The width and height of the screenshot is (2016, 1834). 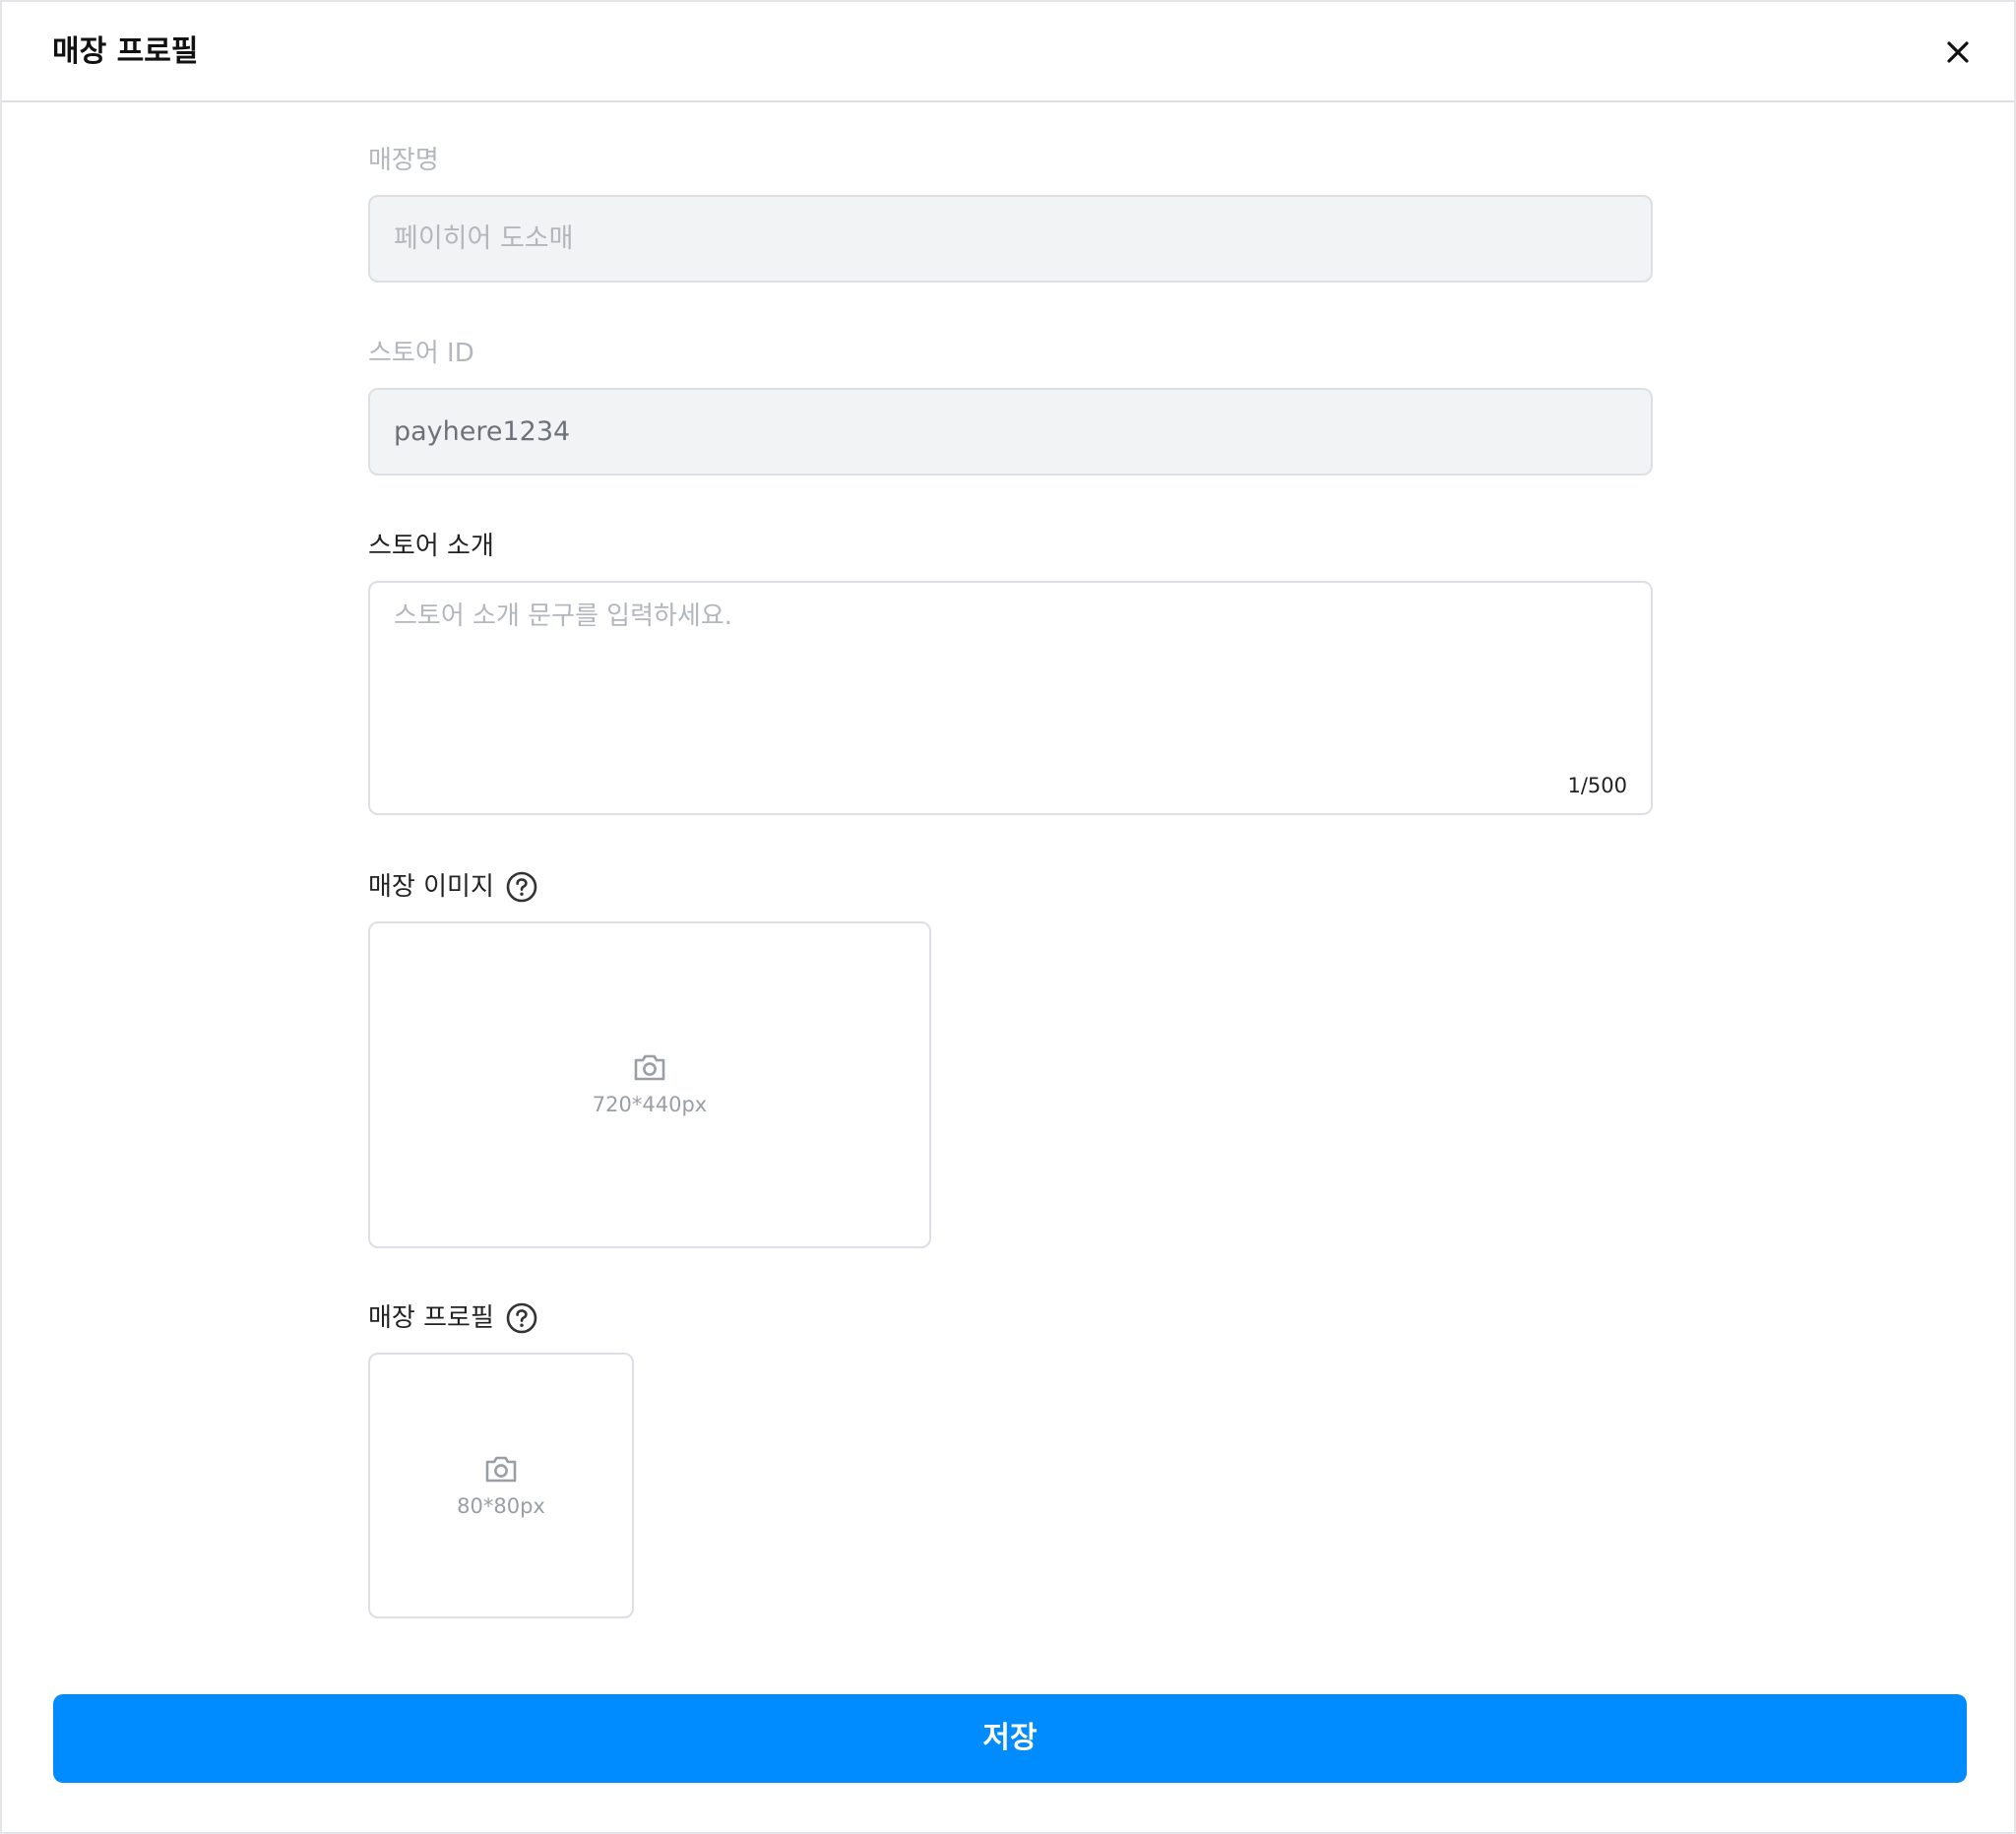 What do you see at coordinates (1008, 52) in the screenshot?
I see `dialog-header: 매장 프로필` at bounding box center [1008, 52].